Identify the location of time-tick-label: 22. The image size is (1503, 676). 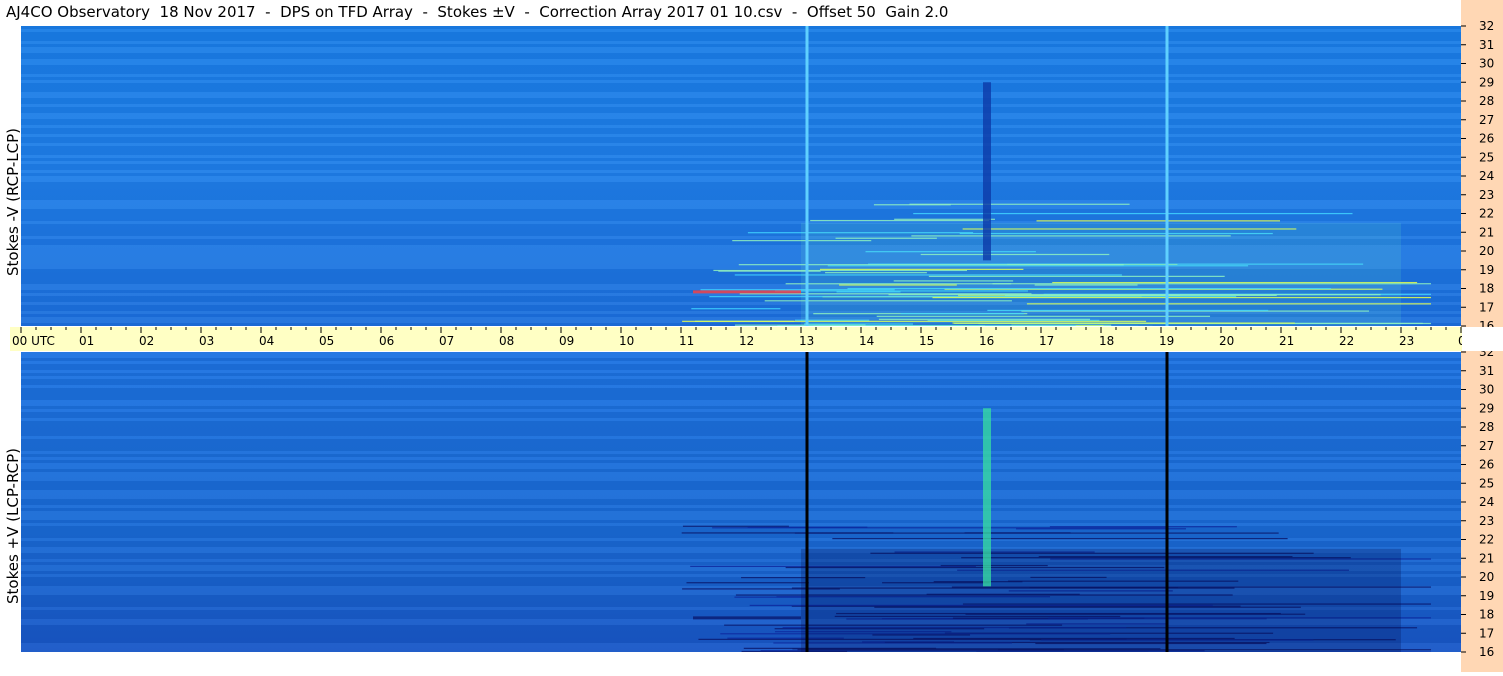
(1346, 341).